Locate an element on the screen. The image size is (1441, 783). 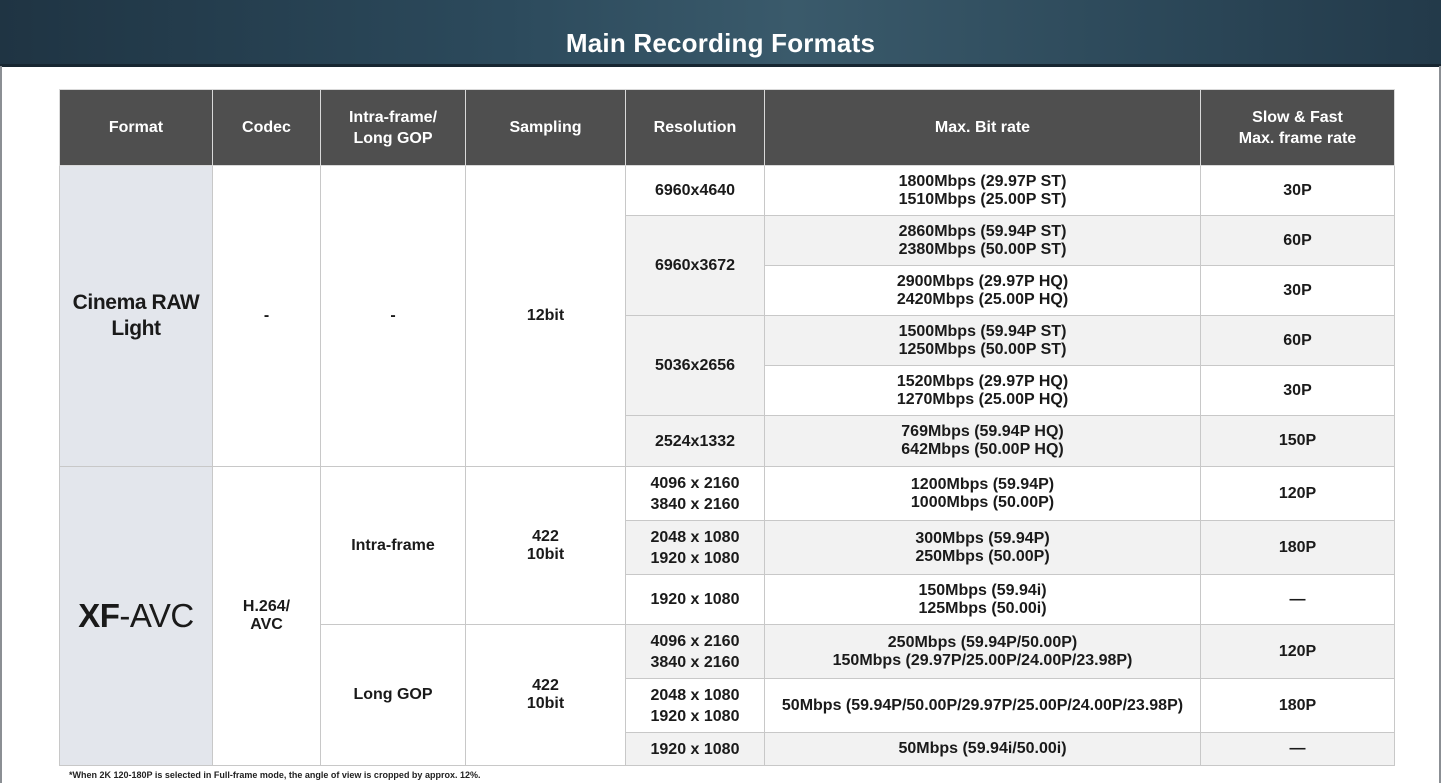
bitrate-line: 2380Mbps (50.00P ST) is located at coordinates (982, 249).